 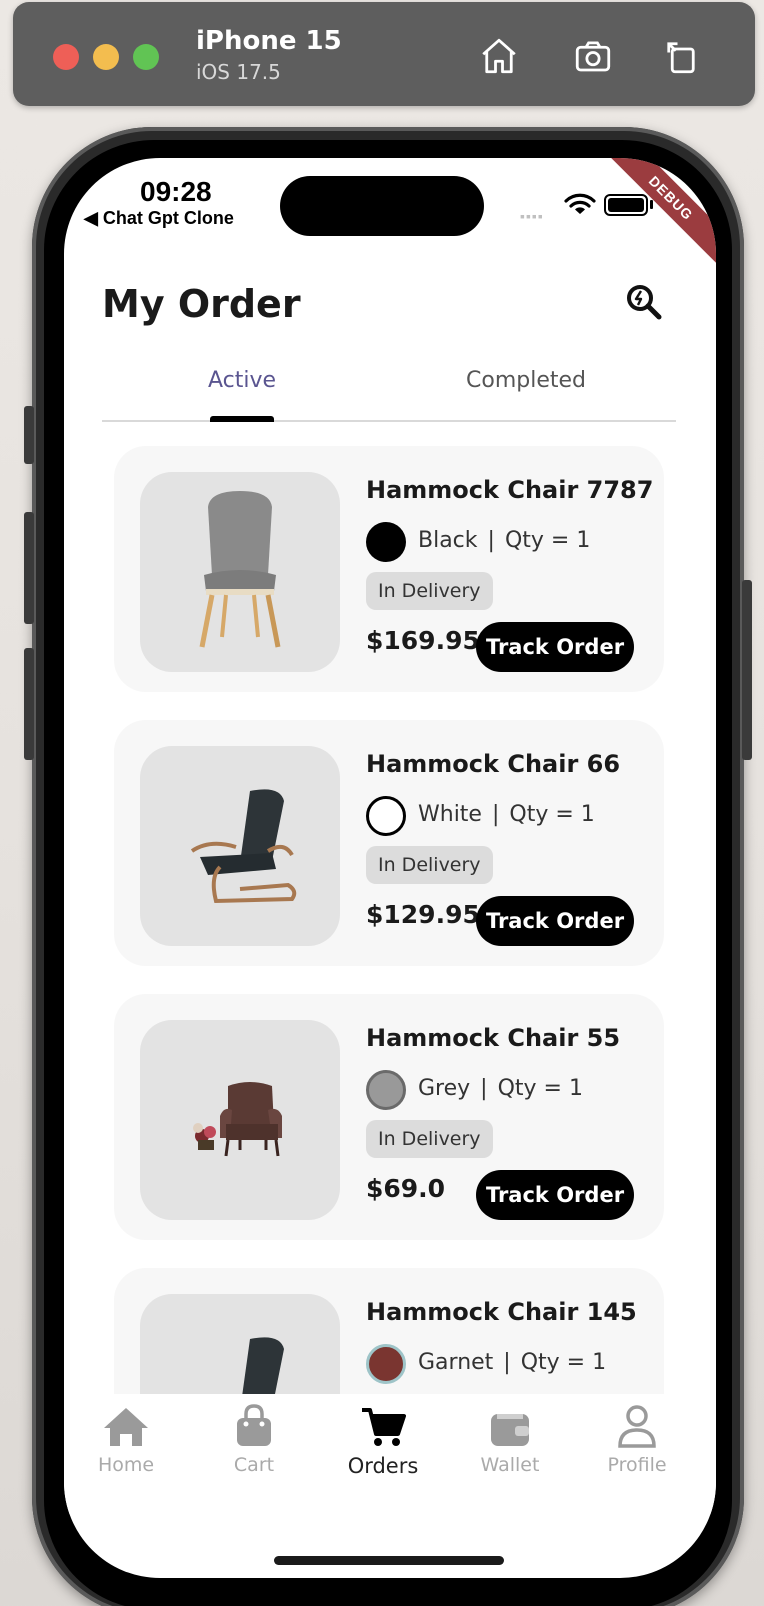 I want to click on tab-completed: Completed, so click(x=526, y=380).